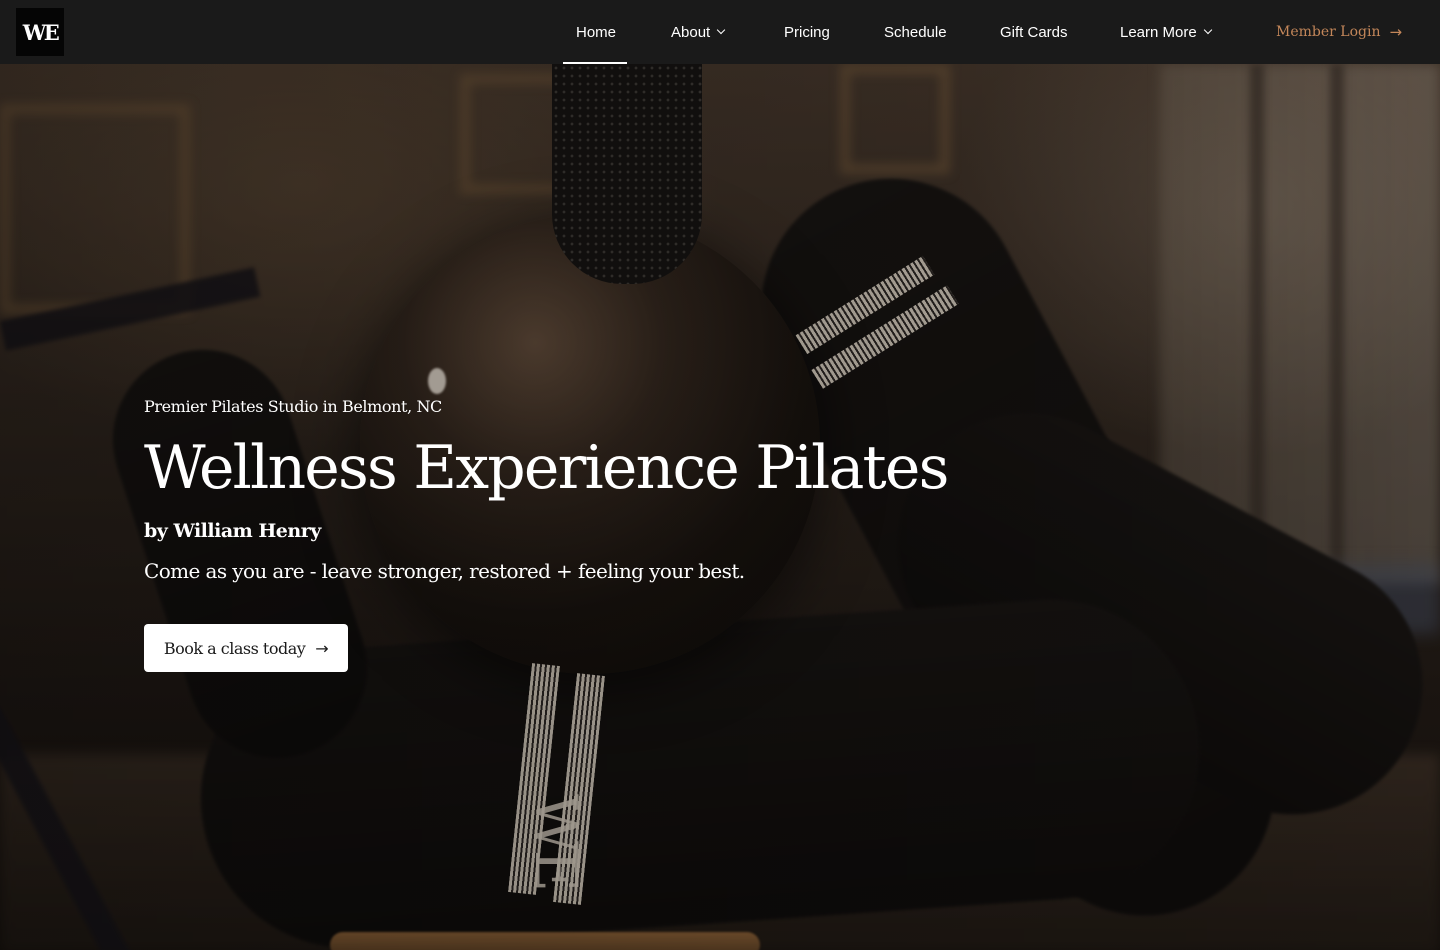 Image resolution: width=1440 pixels, height=950 pixels. Describe the element at coordinates (691, 32) in the screenshot. I see `nav-item-label: About` at that location.